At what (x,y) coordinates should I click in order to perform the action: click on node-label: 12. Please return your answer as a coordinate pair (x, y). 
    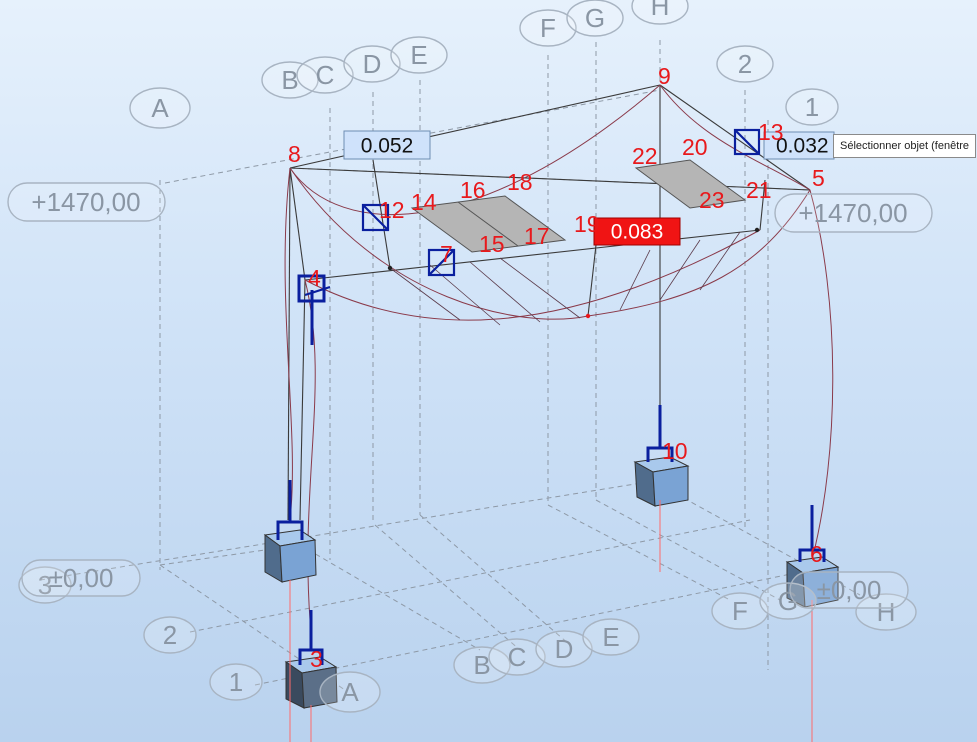
    Looking at the image, I should click on (392, 210).